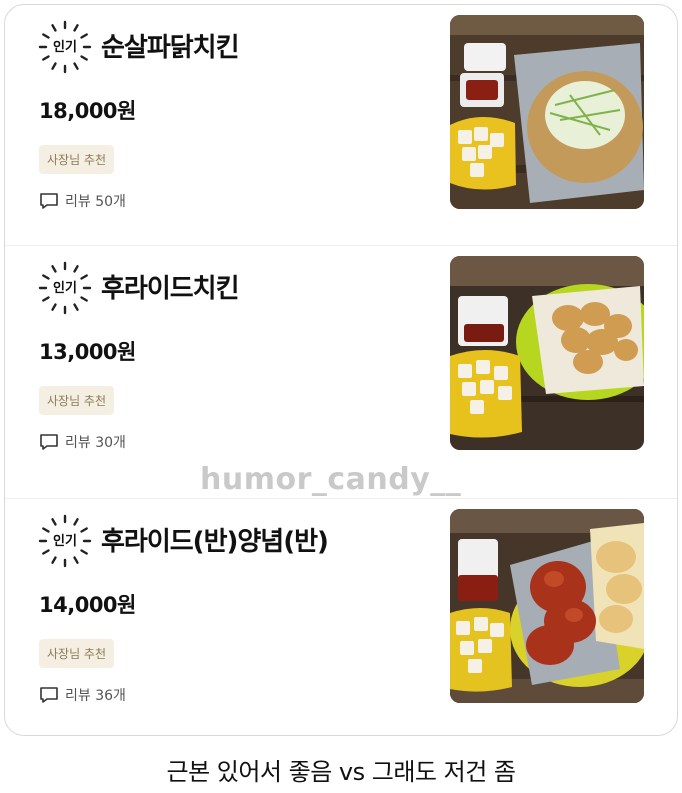 This screenshot has height=793, width=682. Describe the element at coordinates (170, 289) in the screenshot. I see `menu-item-name: 후라이드치킨` at that location.